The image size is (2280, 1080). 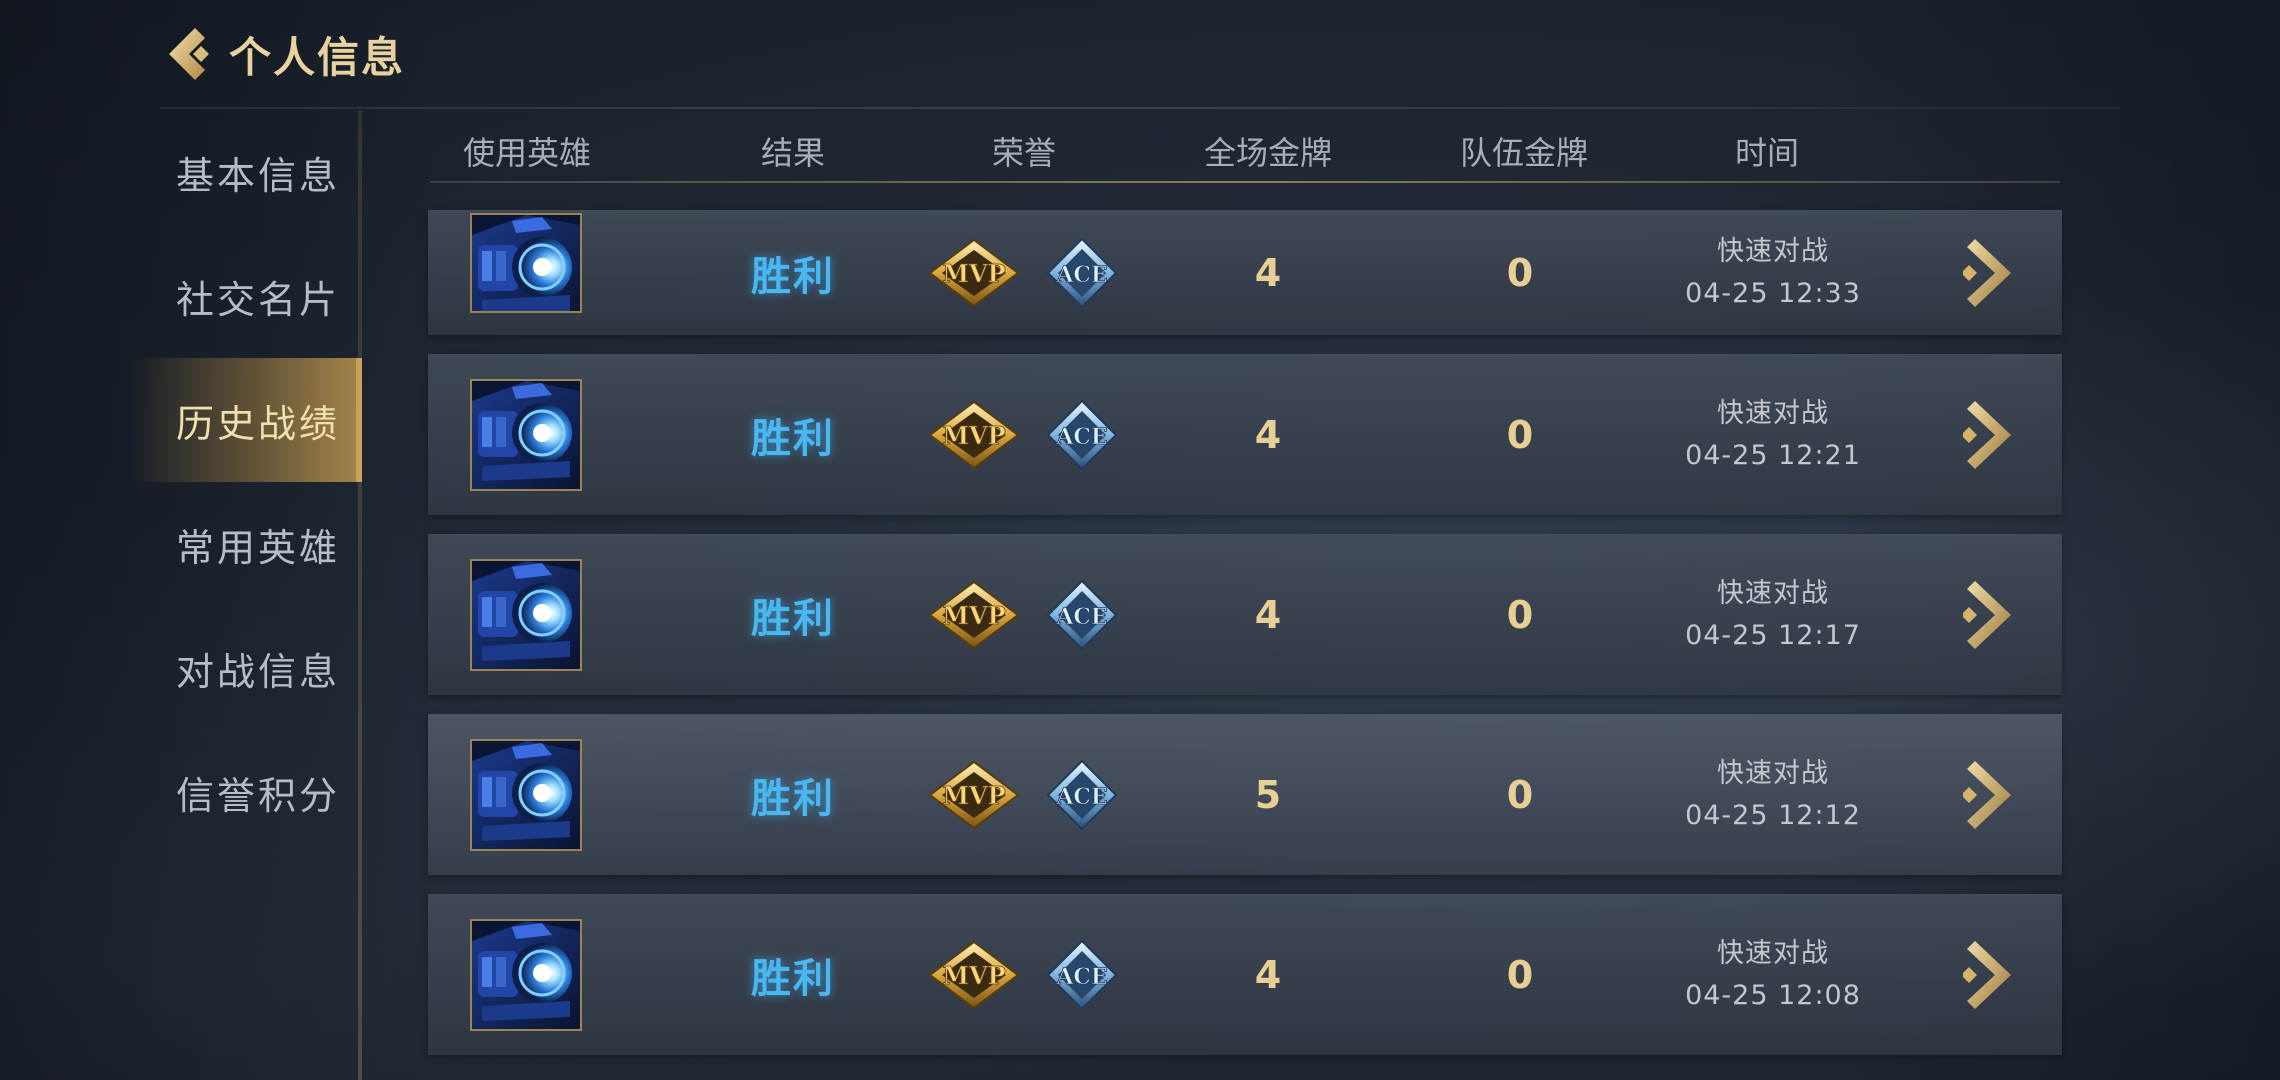 I want to click on sidebar-item-credit-score: 信誉积分, so click(x=246, y=792).